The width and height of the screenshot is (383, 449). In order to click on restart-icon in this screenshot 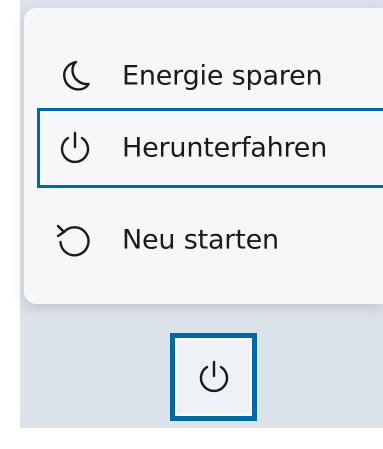, I will do `click(74, 240)`.